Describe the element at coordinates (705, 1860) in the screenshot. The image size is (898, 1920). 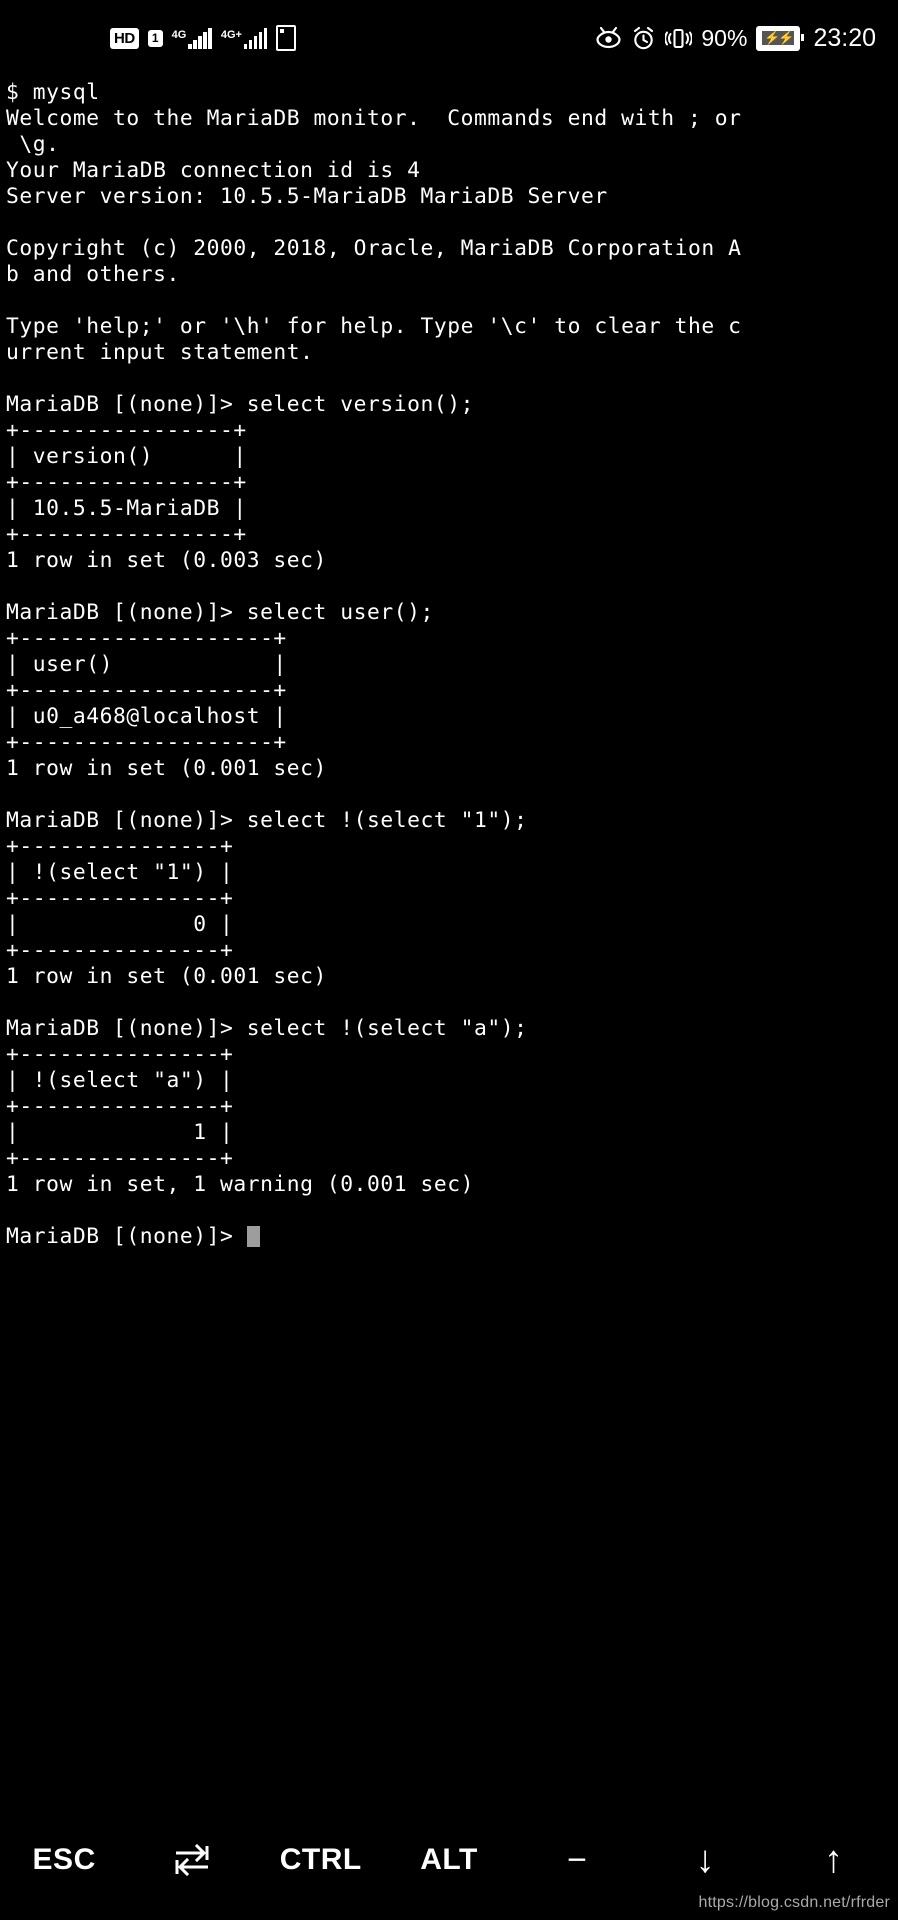
I see `arrow-down-icon: ↓` at that location.